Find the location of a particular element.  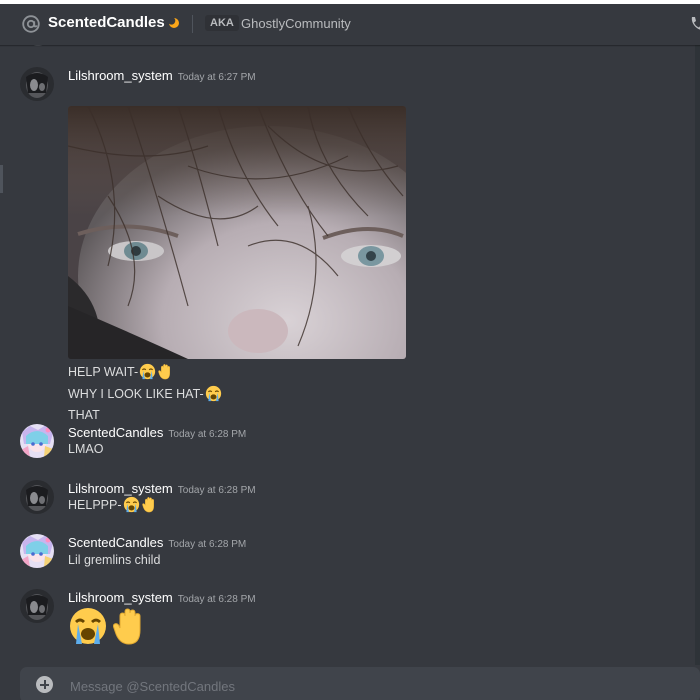

channel-header: ScentedCandles AKA GhostlyCommunity is located at coordinates (350, 24).